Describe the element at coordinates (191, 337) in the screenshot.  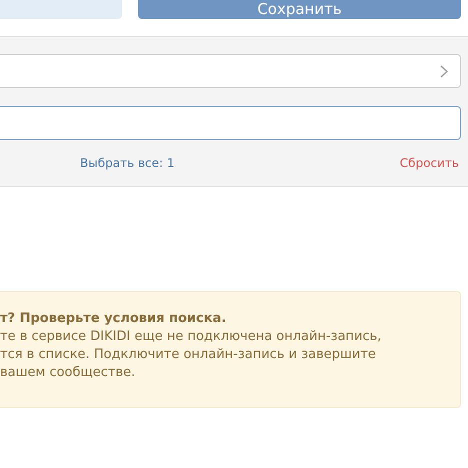
I see `notice-text: те в сервисе DIKIDI еще не подключена онлайн-запись,` at that location.